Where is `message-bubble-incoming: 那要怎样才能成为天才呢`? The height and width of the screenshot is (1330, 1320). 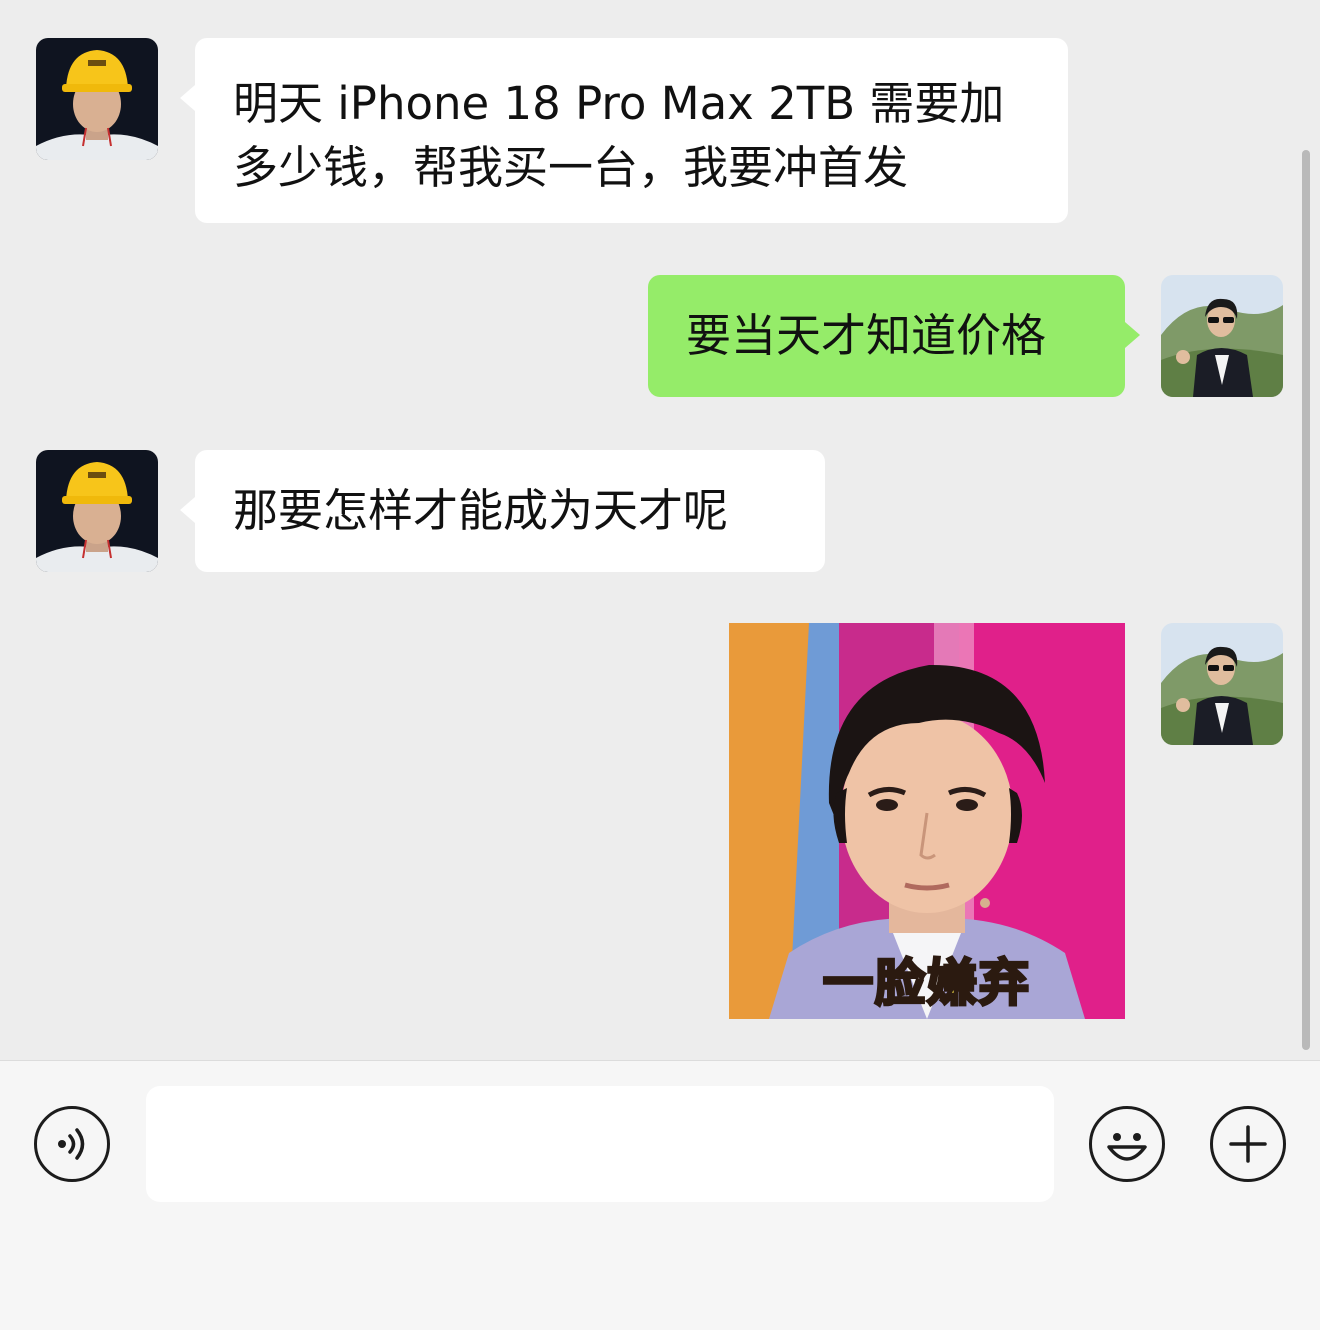
message-bubble-incoming: 那要怎样才能成为天才呢 is located at coordinates (510, 511).